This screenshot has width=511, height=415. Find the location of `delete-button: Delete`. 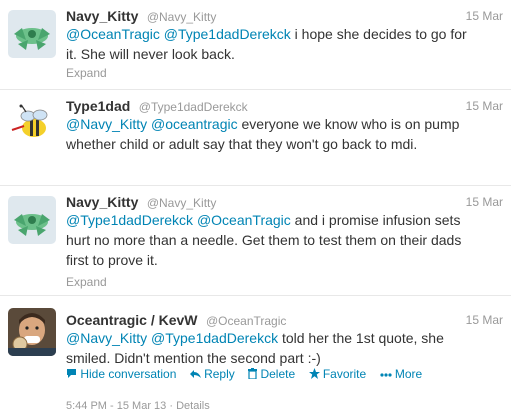

delete-button: Delete is located at coordinates (273, 374).